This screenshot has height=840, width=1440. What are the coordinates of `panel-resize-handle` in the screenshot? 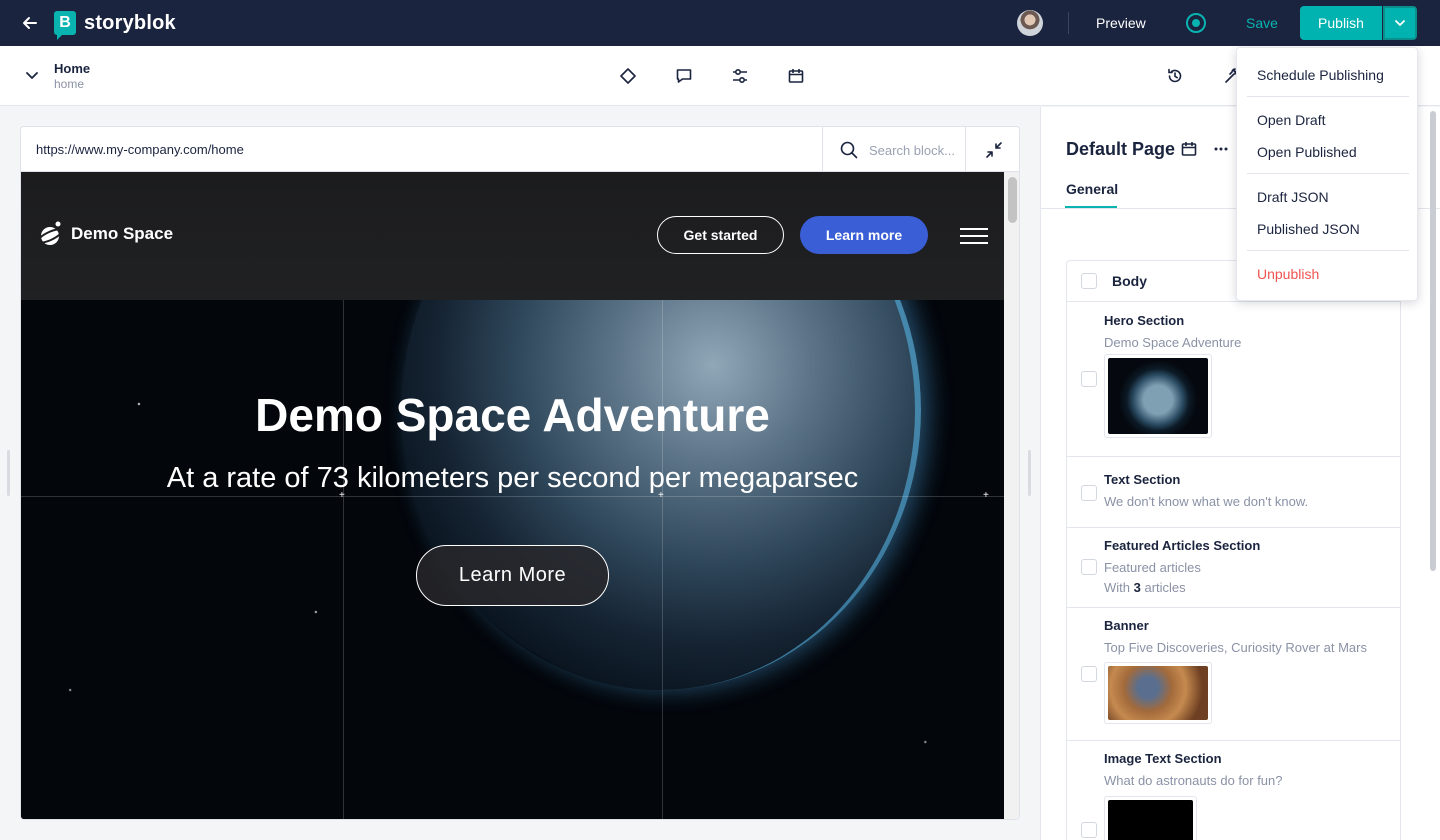 It's located at (1029, 473).